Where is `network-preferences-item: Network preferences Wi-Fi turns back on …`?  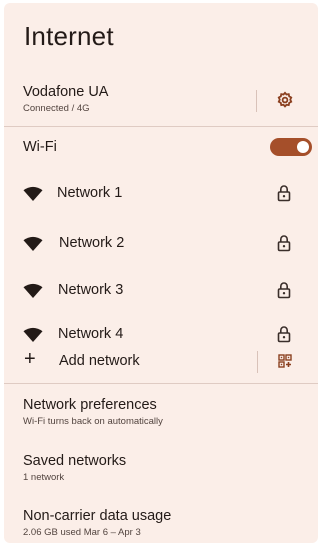 network-preferences-item: Network preferences Wi-Fi turns back on … is located at coordinates (93, 412).